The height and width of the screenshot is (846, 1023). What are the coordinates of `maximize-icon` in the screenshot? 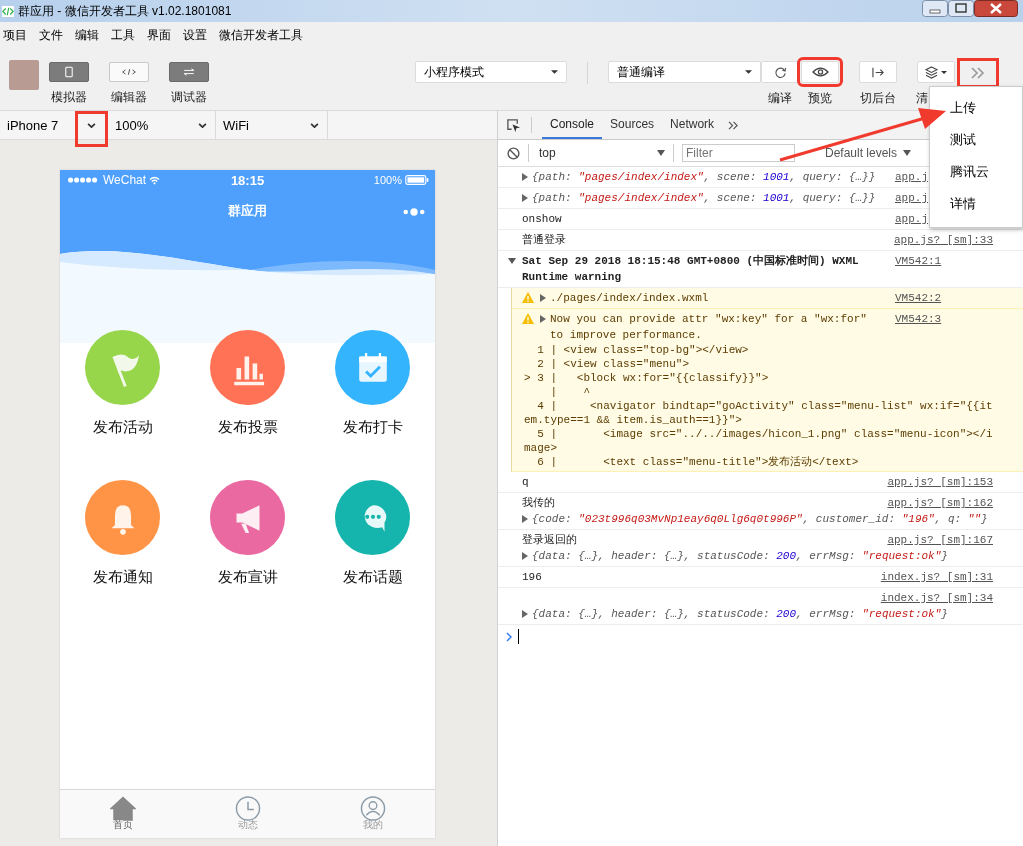 It's located at (961, 8).